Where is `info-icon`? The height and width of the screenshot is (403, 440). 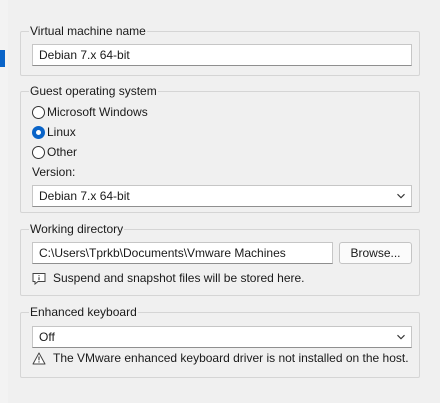 info-icon is located at coordinates (39, 278).